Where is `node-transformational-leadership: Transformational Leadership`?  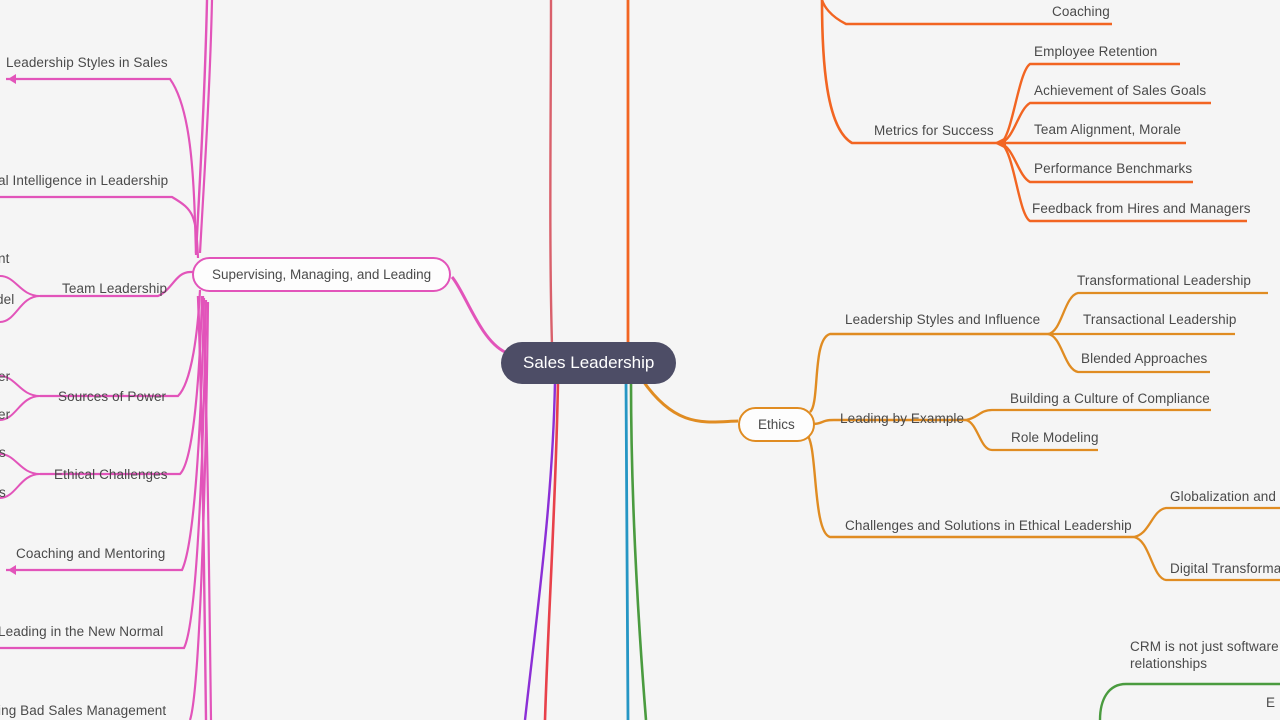
node-transformational-leadership: Transformational Leadership is located at coordinates (1164, 280).